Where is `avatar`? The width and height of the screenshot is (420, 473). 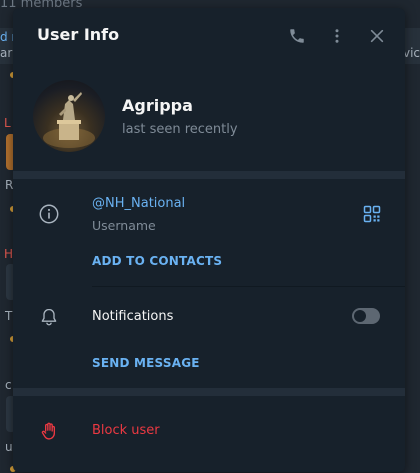
avatar is located at coordinates (69, 116).